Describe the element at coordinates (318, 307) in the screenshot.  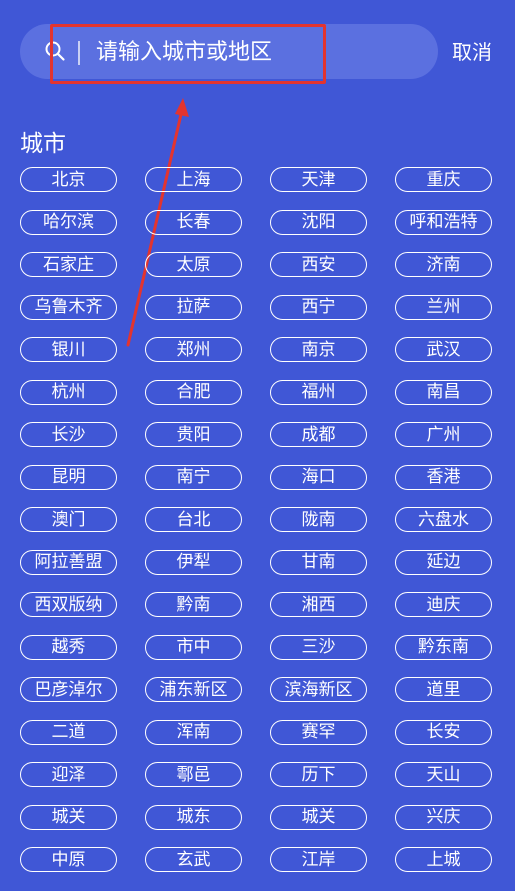
I see `city-chip: 西宁` at that location.